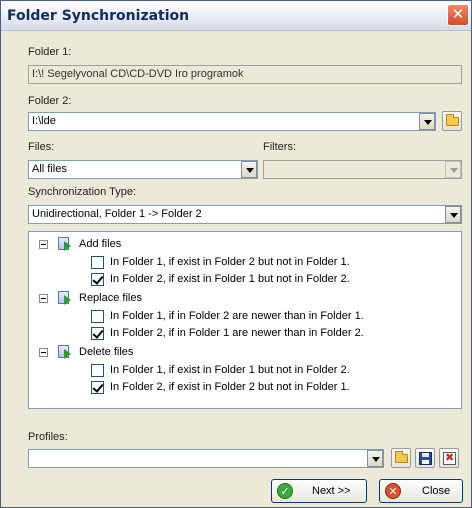 The image size is (472, 508). Describe the element at coordinates (279, 147) in the screenshot. I see `filters-label: Filters:` at that location.